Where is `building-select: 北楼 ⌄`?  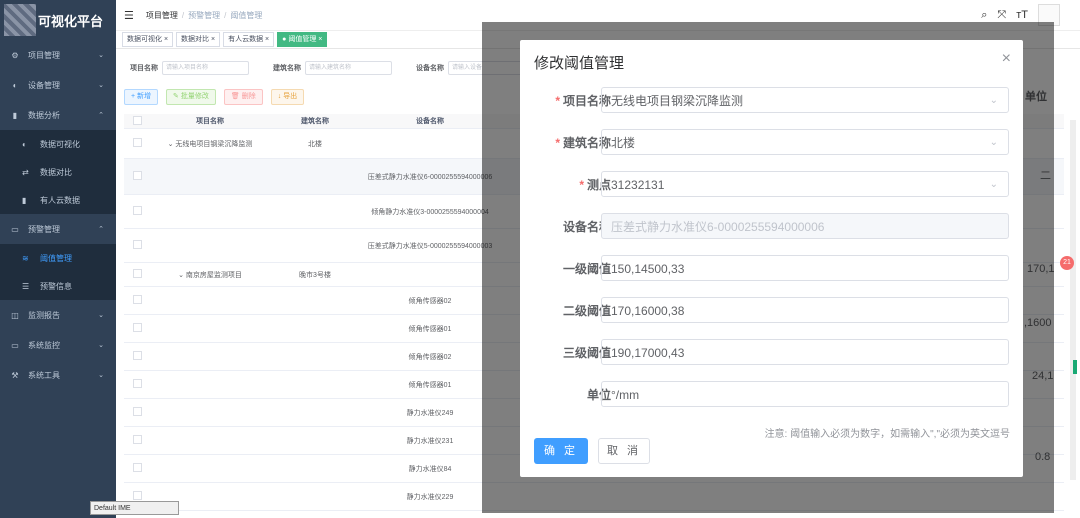
building-select: 北楼 ⌄ is located at coordinates (805, 142).